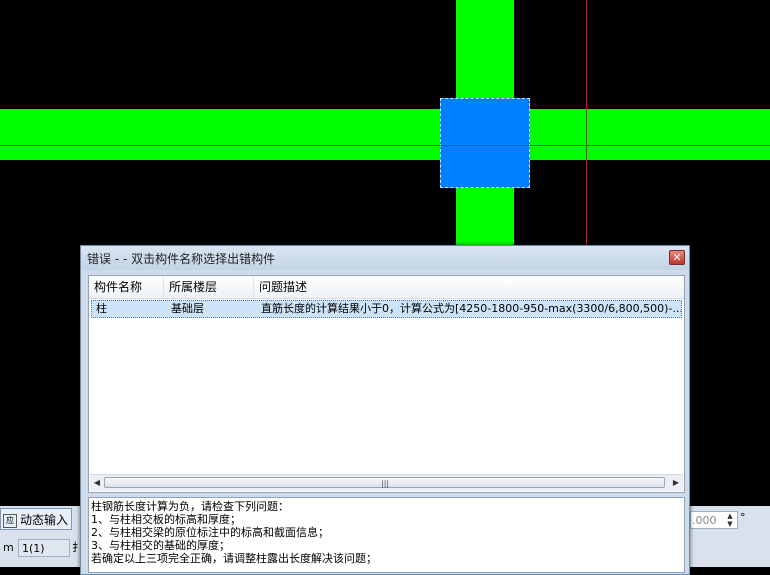 The height and width of the screenshot is (575, 770). I want to click on scroll-grip-icon: |||, so click(385, 483).